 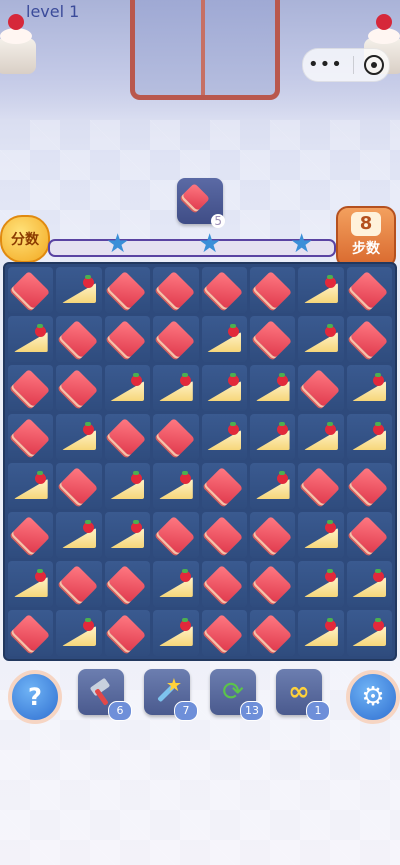 I want to click on infinite-moves-tool-button: ∞ 1, so click(x=303, y=695).